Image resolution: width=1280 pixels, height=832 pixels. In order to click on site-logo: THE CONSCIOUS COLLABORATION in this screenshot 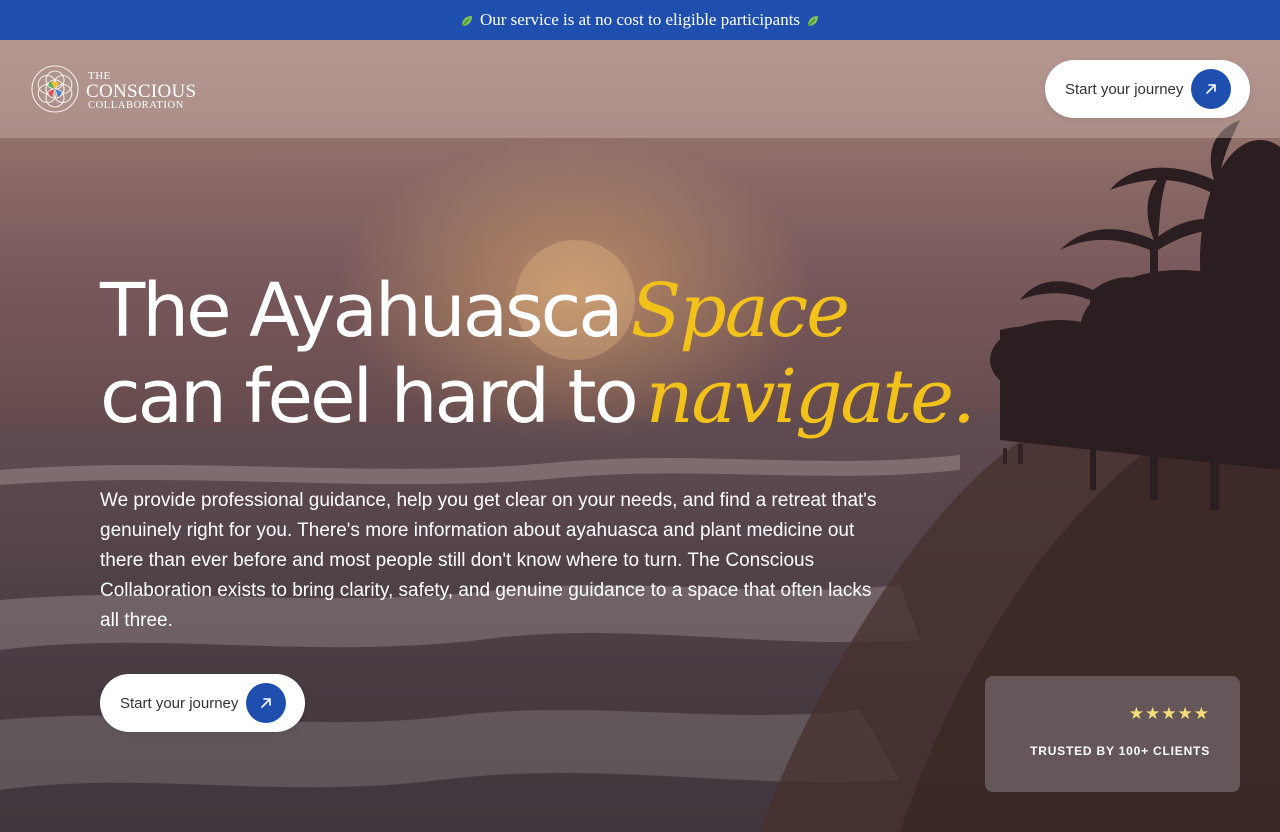, I will do `click(113, 91)`.